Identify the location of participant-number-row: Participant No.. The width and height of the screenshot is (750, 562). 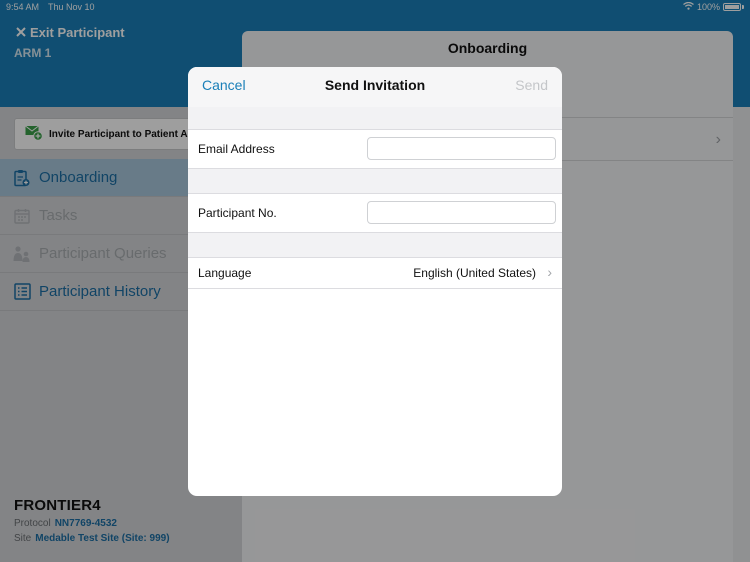
(375, 213).